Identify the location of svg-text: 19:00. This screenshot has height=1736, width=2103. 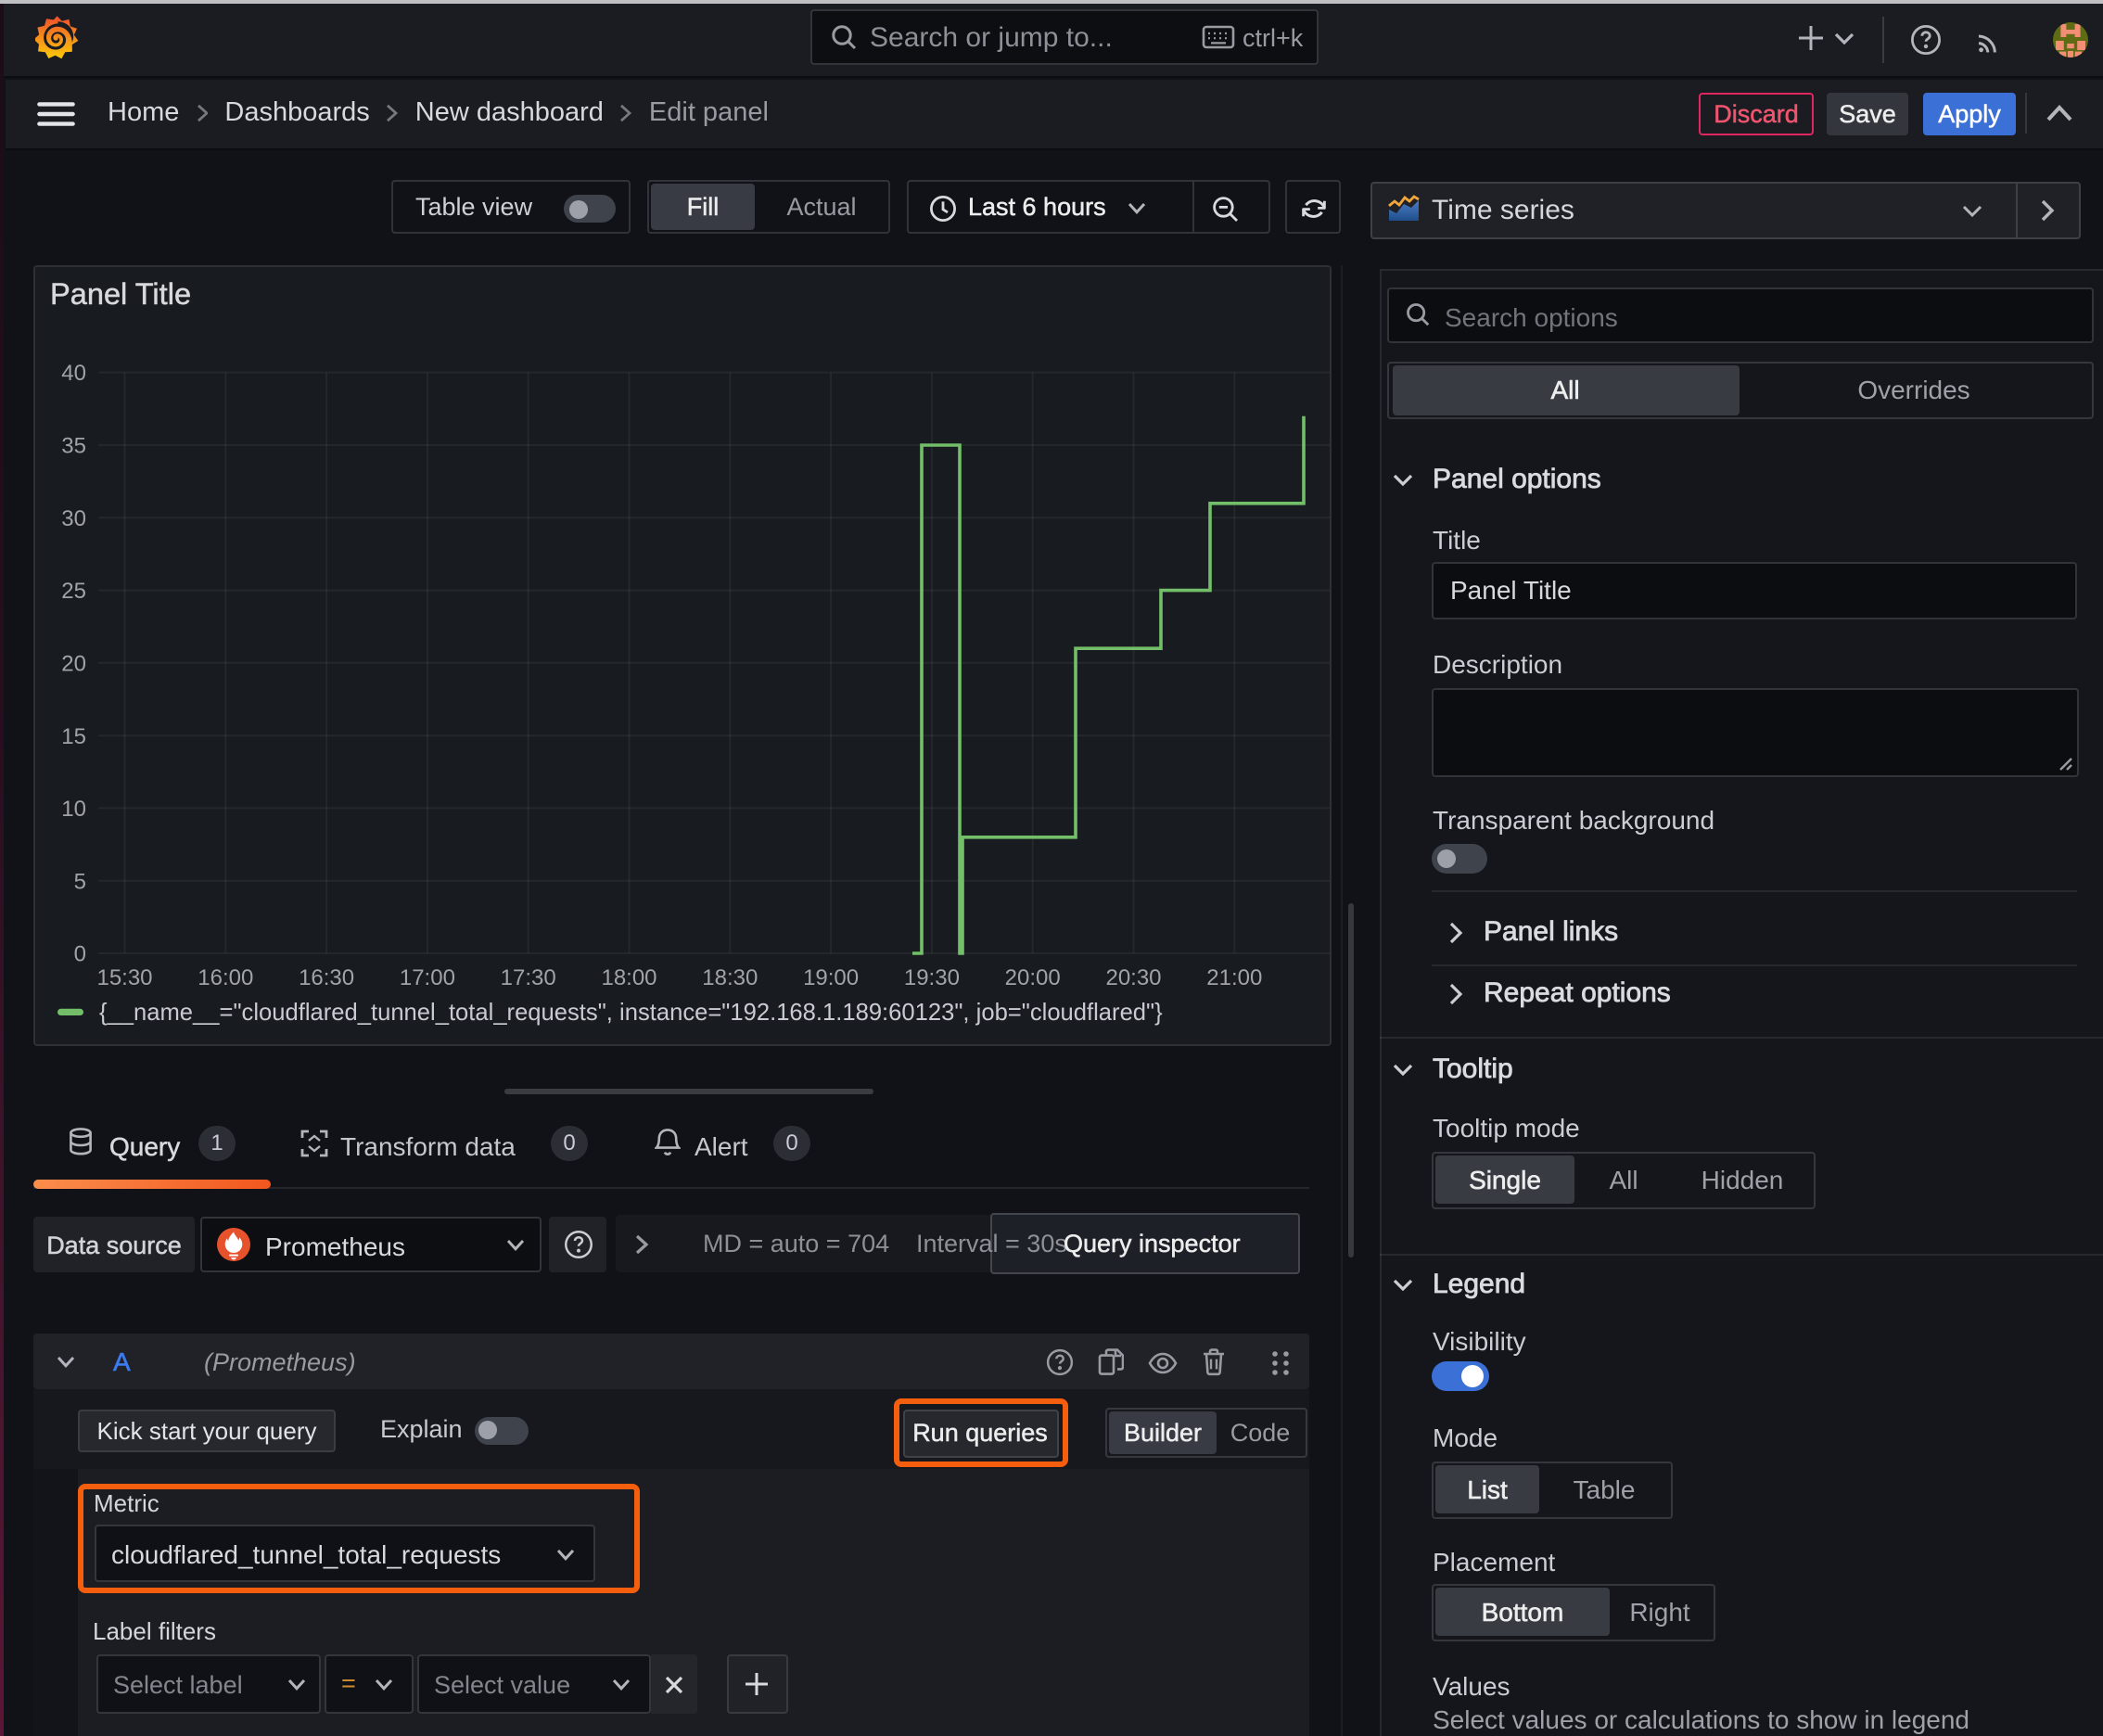
(831, 976).